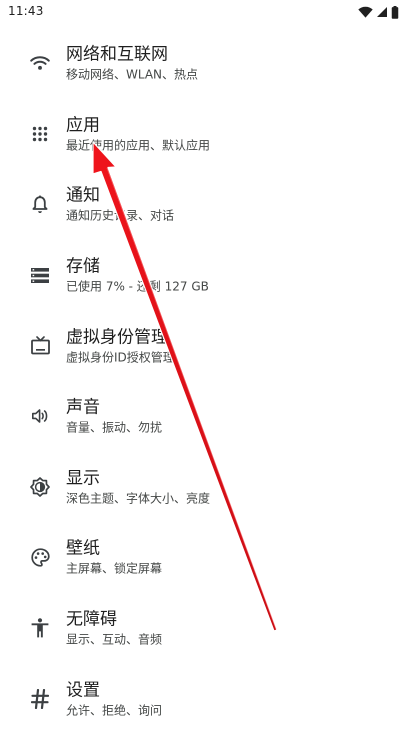  I want to click on item-title: 网络和互联网, so click(117, 54).